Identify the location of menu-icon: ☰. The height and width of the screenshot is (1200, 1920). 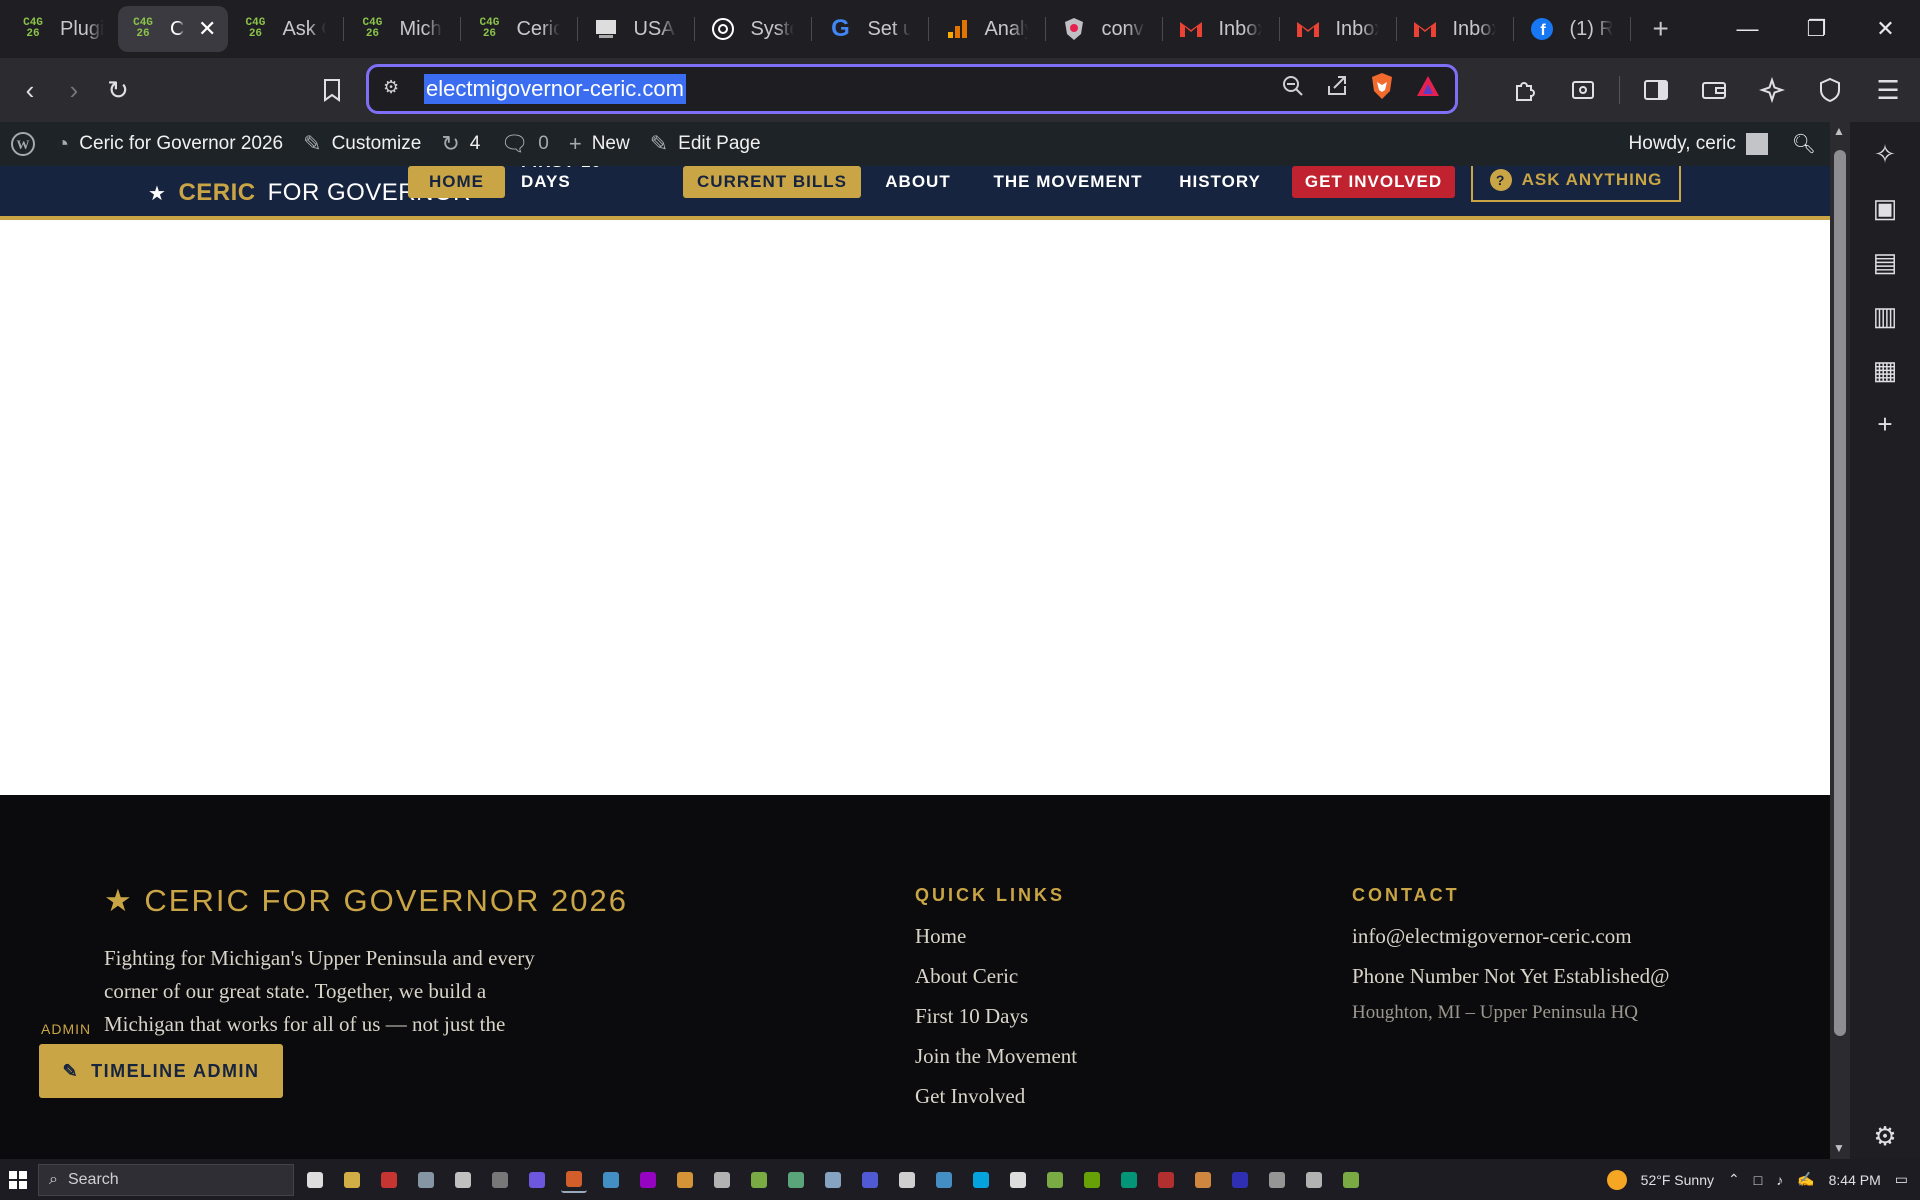
(1888, 90).